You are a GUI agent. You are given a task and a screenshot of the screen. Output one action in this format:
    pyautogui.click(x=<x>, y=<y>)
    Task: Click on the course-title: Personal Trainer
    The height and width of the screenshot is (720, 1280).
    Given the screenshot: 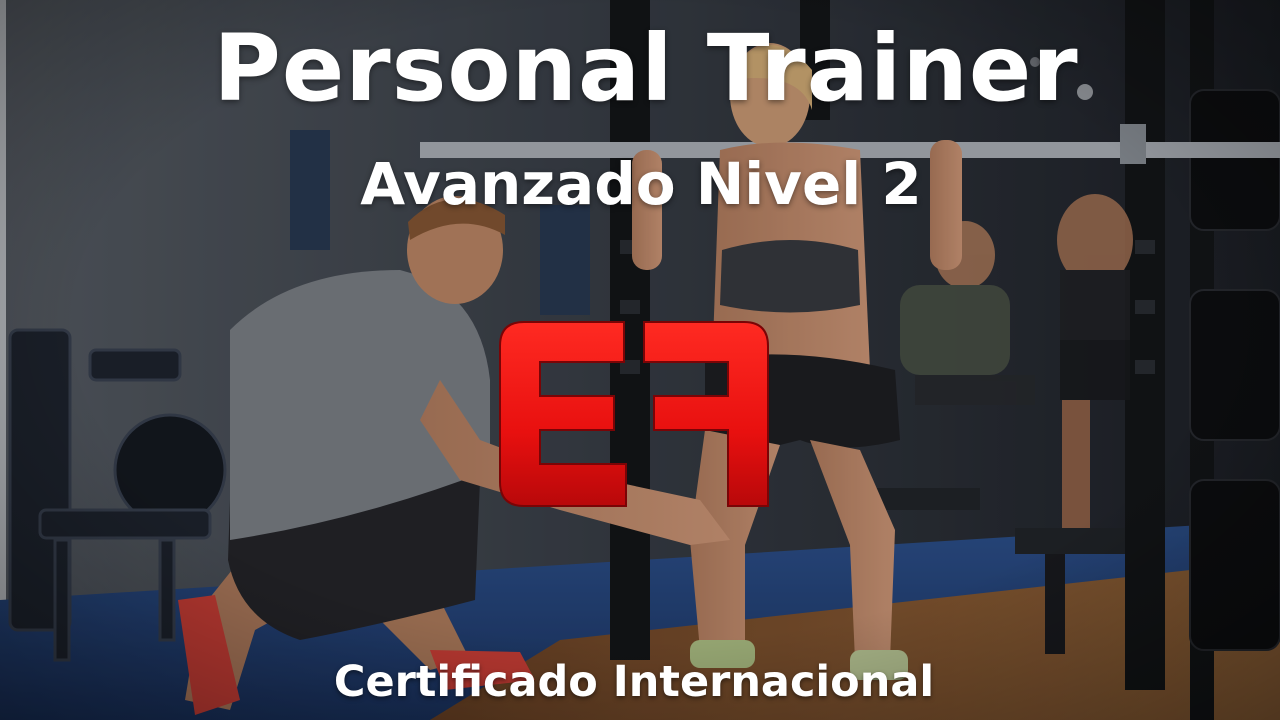 What is the action you would take?
    pyautogui.click(x=646, y=68)
    